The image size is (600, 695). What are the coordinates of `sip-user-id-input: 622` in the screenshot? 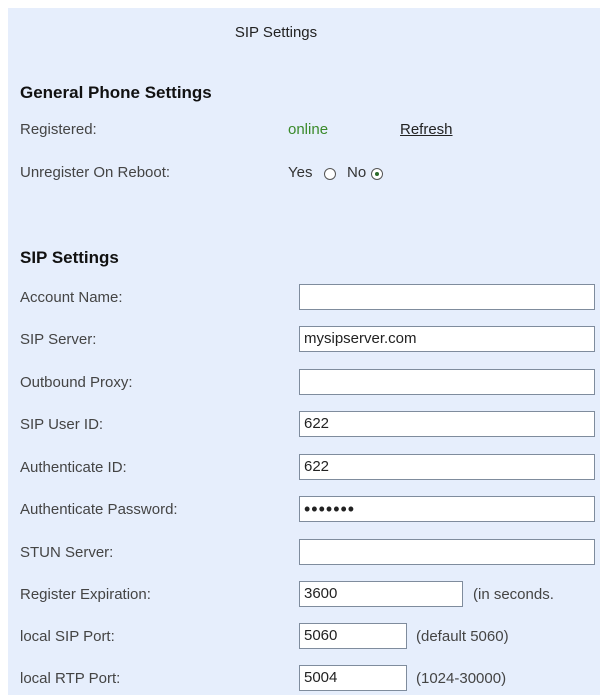 It's located at (447, 424).